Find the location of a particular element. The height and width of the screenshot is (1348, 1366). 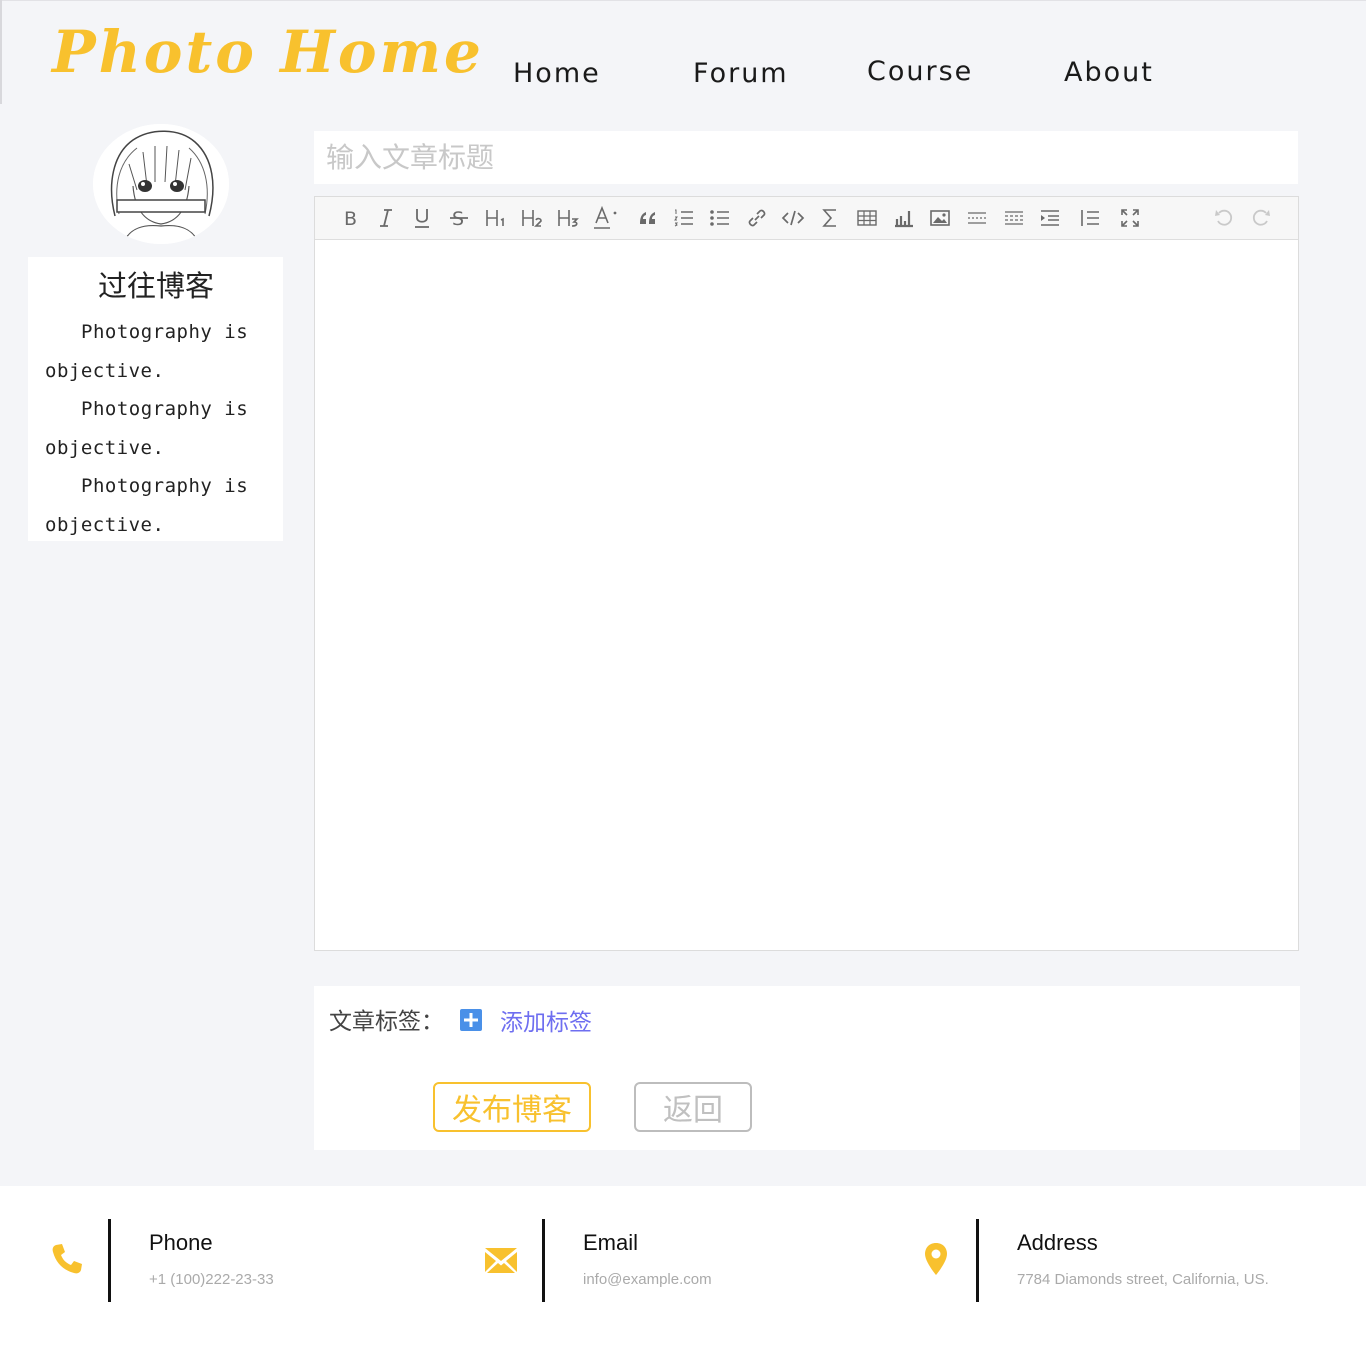

header: Photo Home Home Forum Course About is located at coordinates (683, 55).